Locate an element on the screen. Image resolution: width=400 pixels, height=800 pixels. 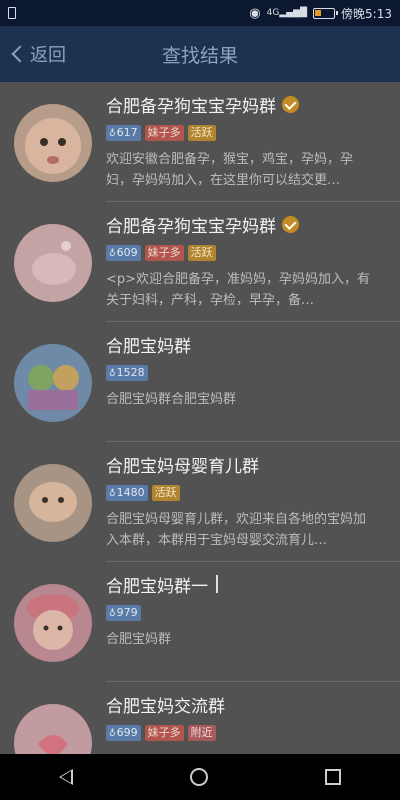
back-nav-icon is located at coordinates (65, 777).